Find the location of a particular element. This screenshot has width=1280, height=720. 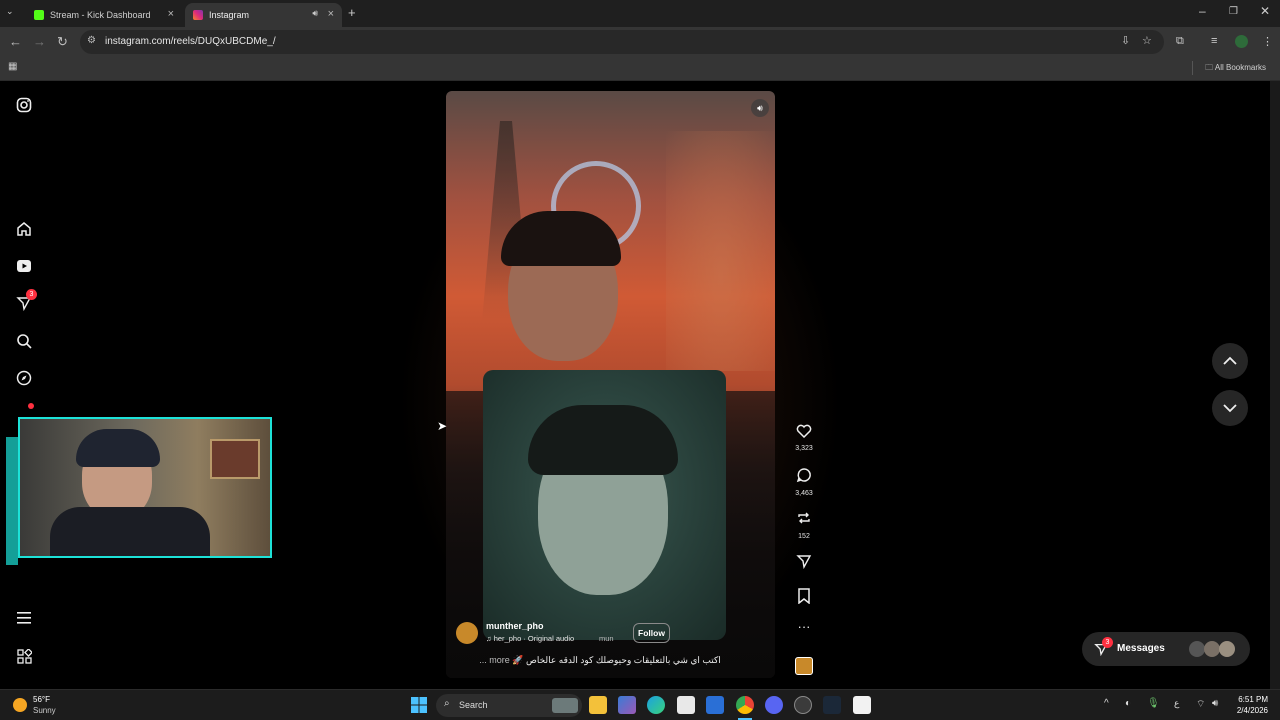

comment-action: 3,463 is located at coordinates (804, 482).